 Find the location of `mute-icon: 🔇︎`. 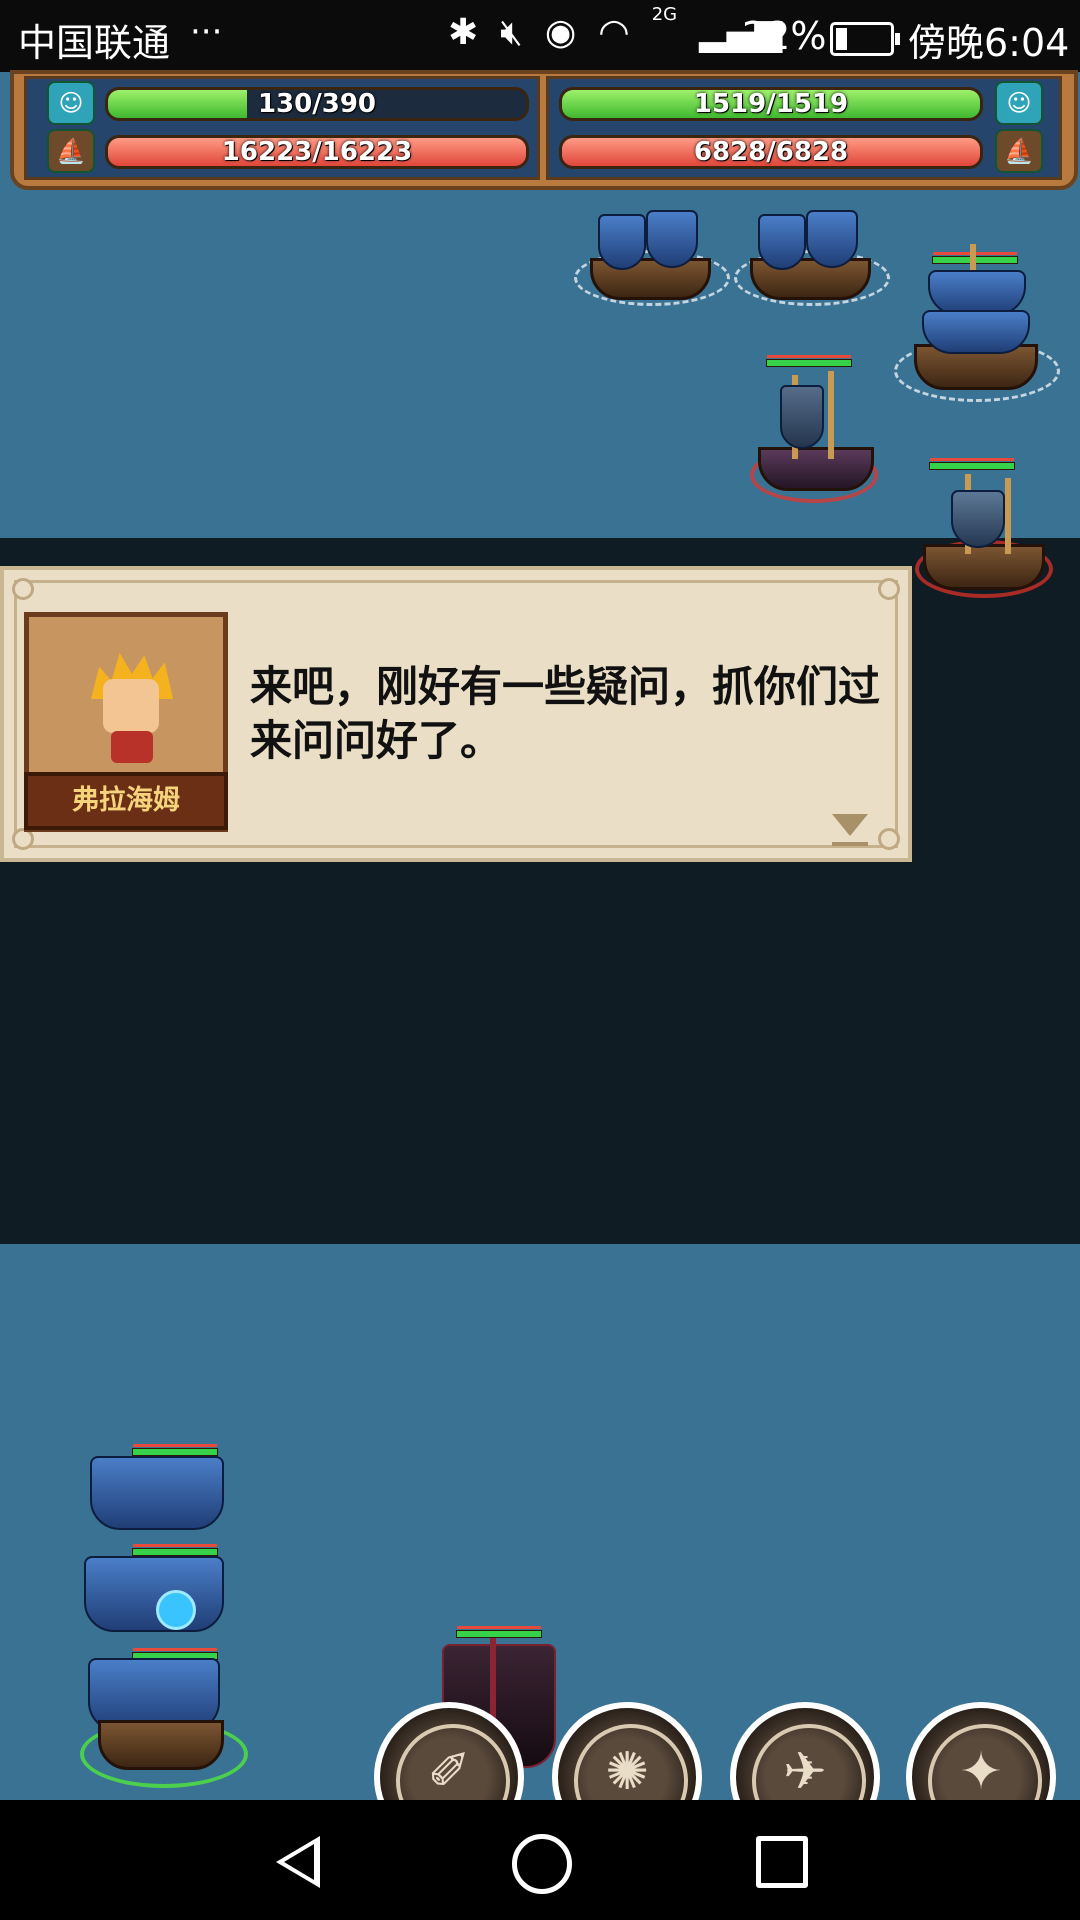

mute-icon: 🔇︎ is located at coordinates (511, 32).